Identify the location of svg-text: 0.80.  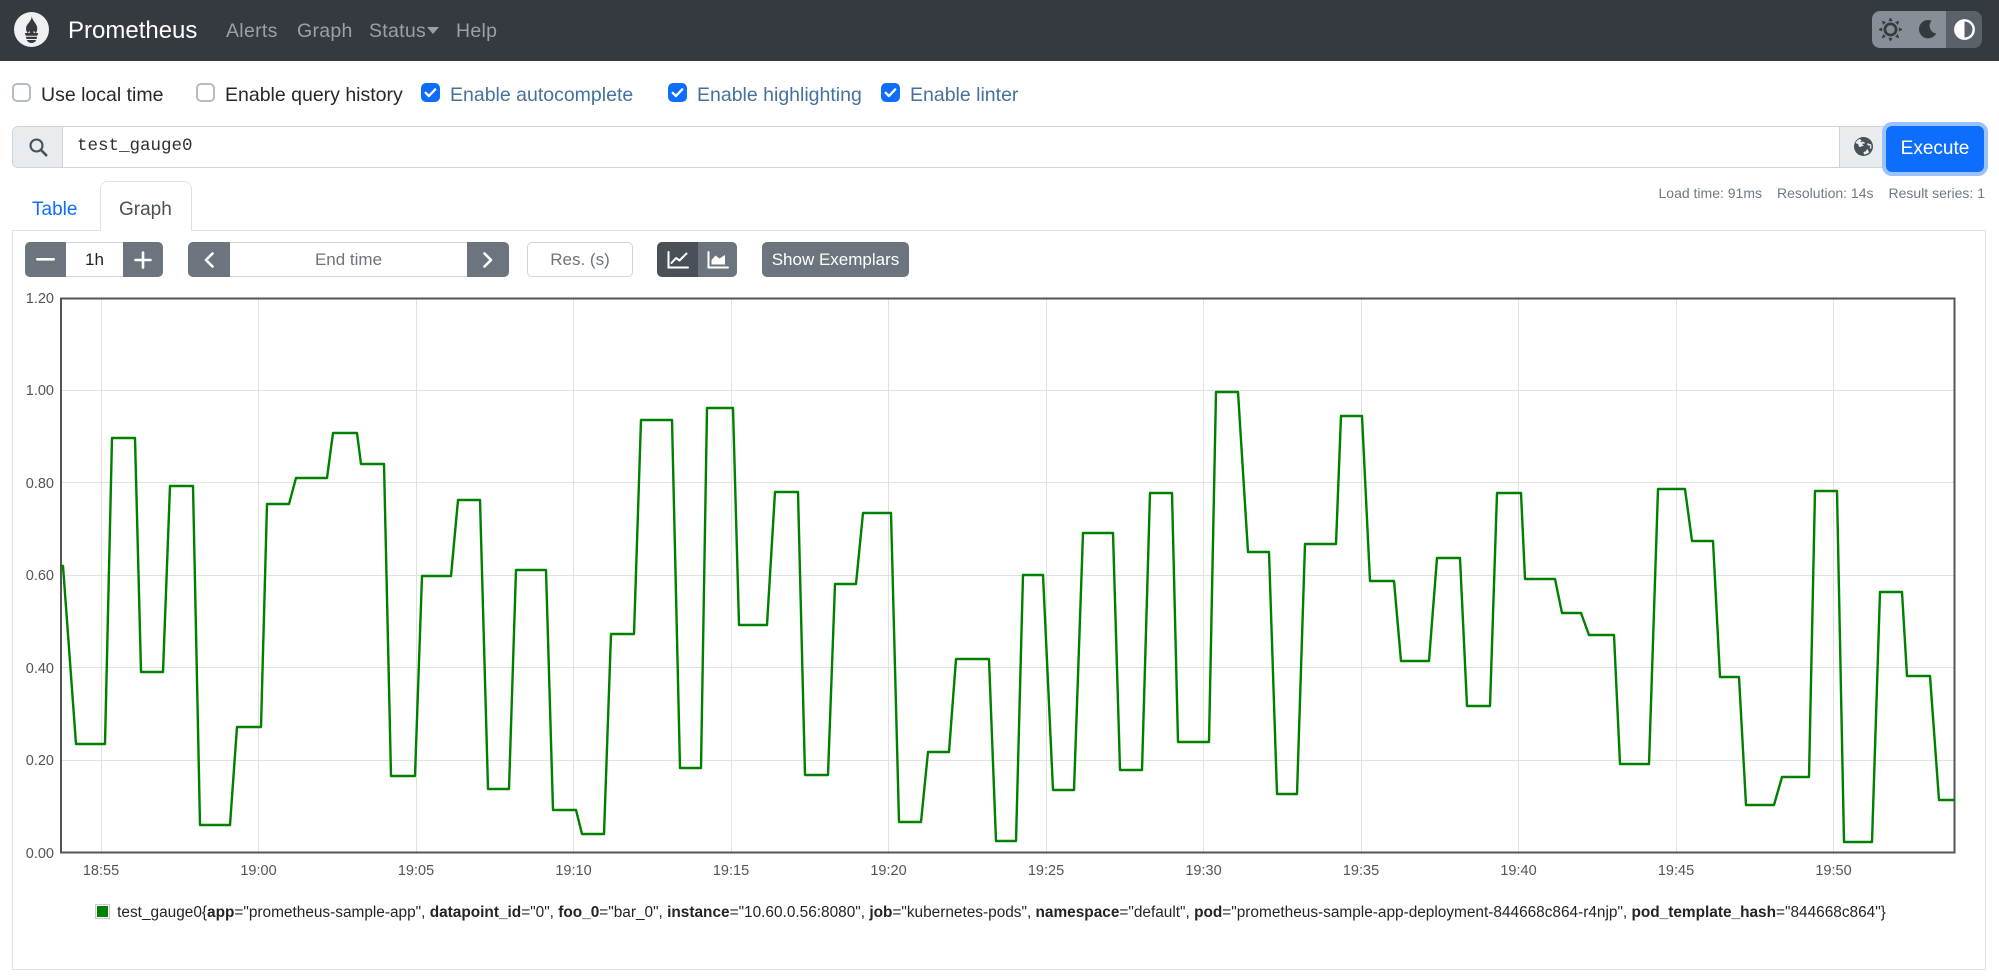
(40, 484).